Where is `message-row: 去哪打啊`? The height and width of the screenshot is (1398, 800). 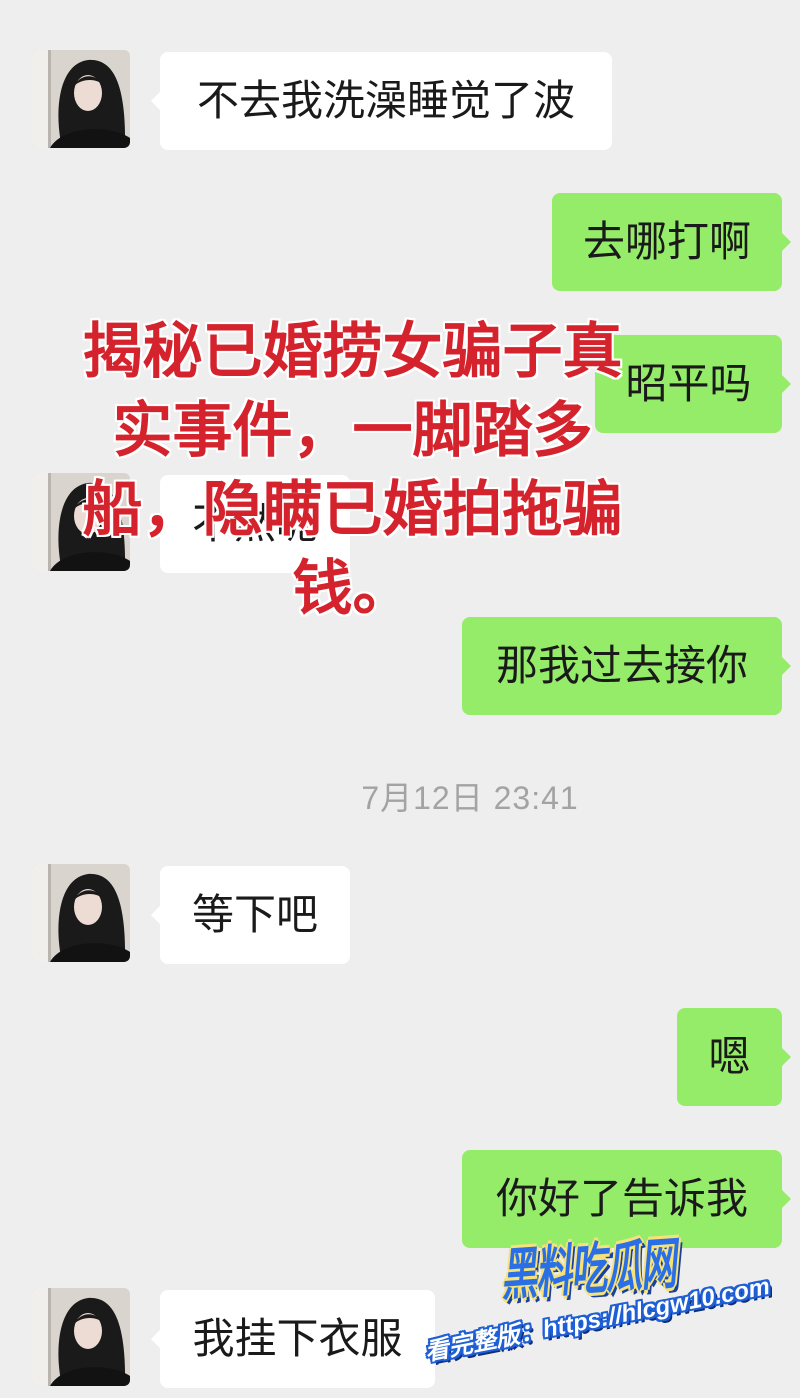 message-row: 去哪打啊 is located at coordinates (400, 241).